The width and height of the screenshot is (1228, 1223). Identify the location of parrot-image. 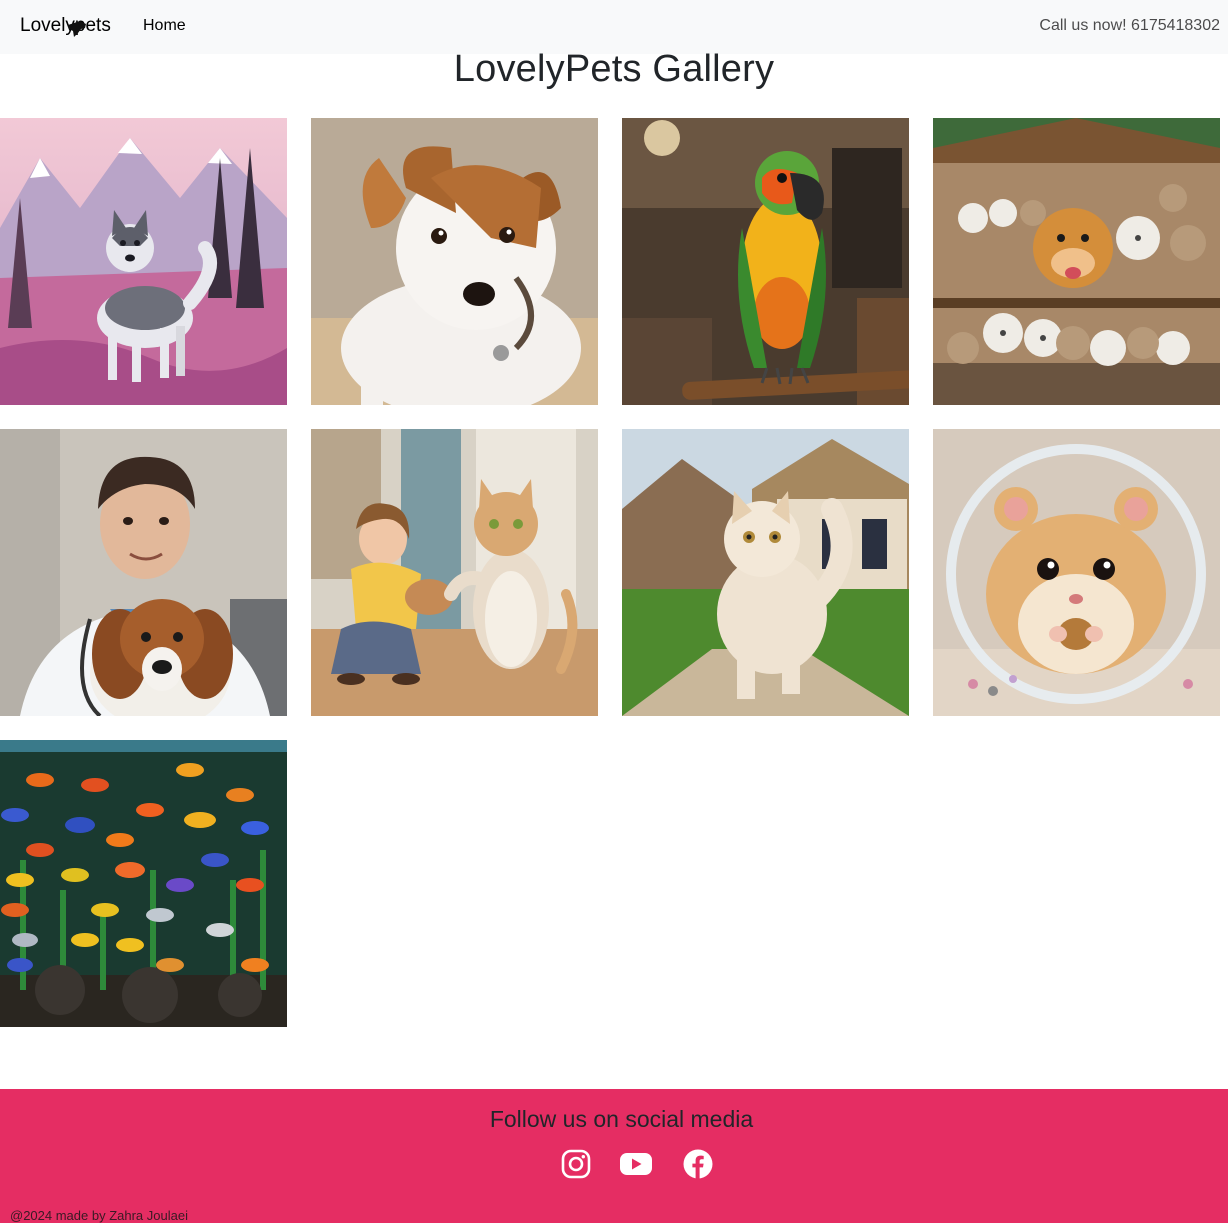
(765, 261).